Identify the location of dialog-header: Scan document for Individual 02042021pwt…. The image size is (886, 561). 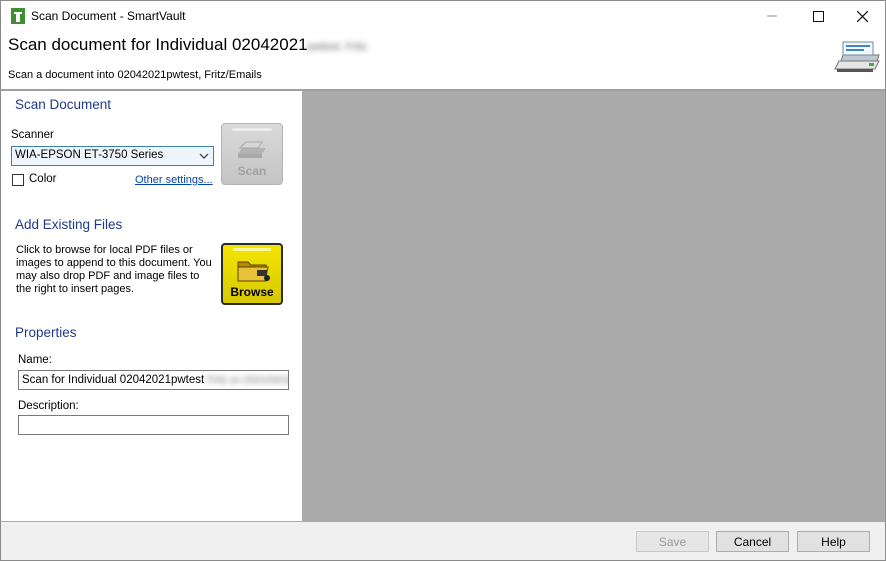
(443, 61).